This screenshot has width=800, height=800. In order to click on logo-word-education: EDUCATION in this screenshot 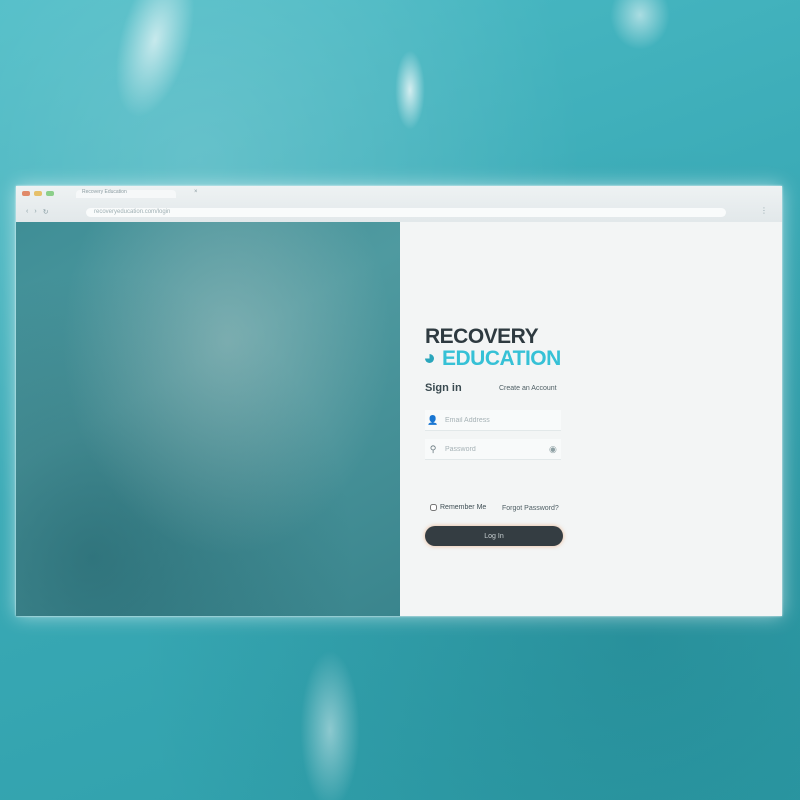, I will do `click(501, 358)`.